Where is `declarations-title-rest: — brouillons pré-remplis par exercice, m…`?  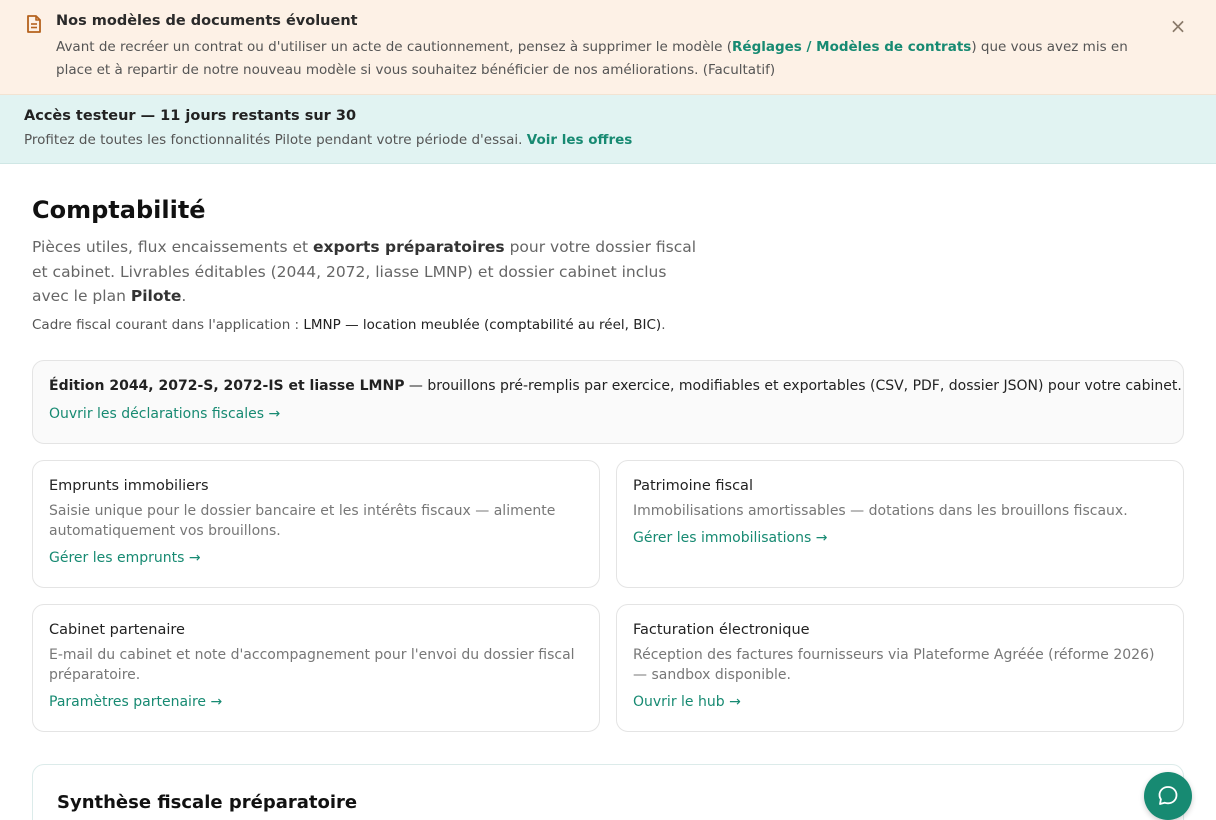
declarations-title-rest: — brouillons pré-remplis par exercice, m… is located at coordinates (795, 386).